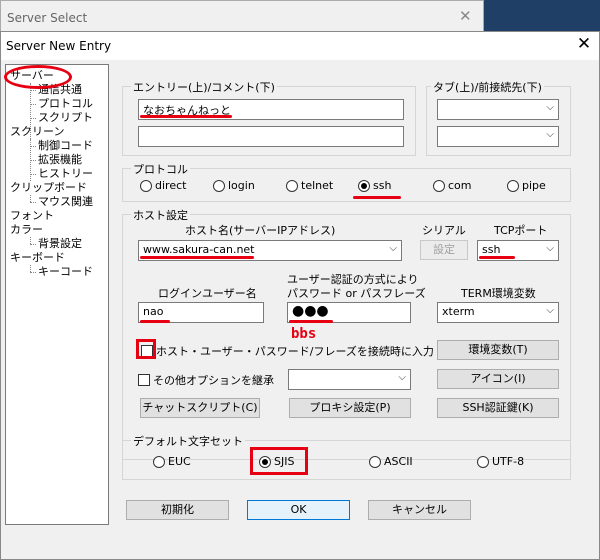 Image resolution: width=600 pixels, height=560 pixels. I want to click on tree-item-label: スクリプト, so click(65, 117).